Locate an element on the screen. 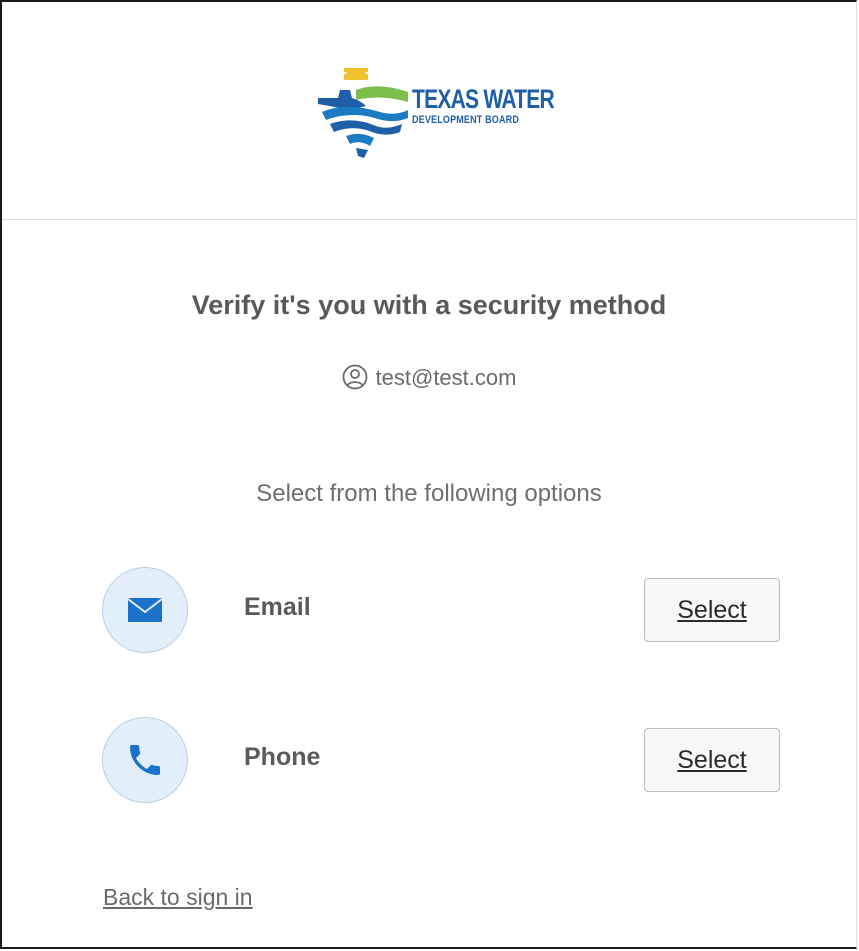 This screenshot has height=951, width=859. option-email: Email Select is located at coordinates (442, 610).